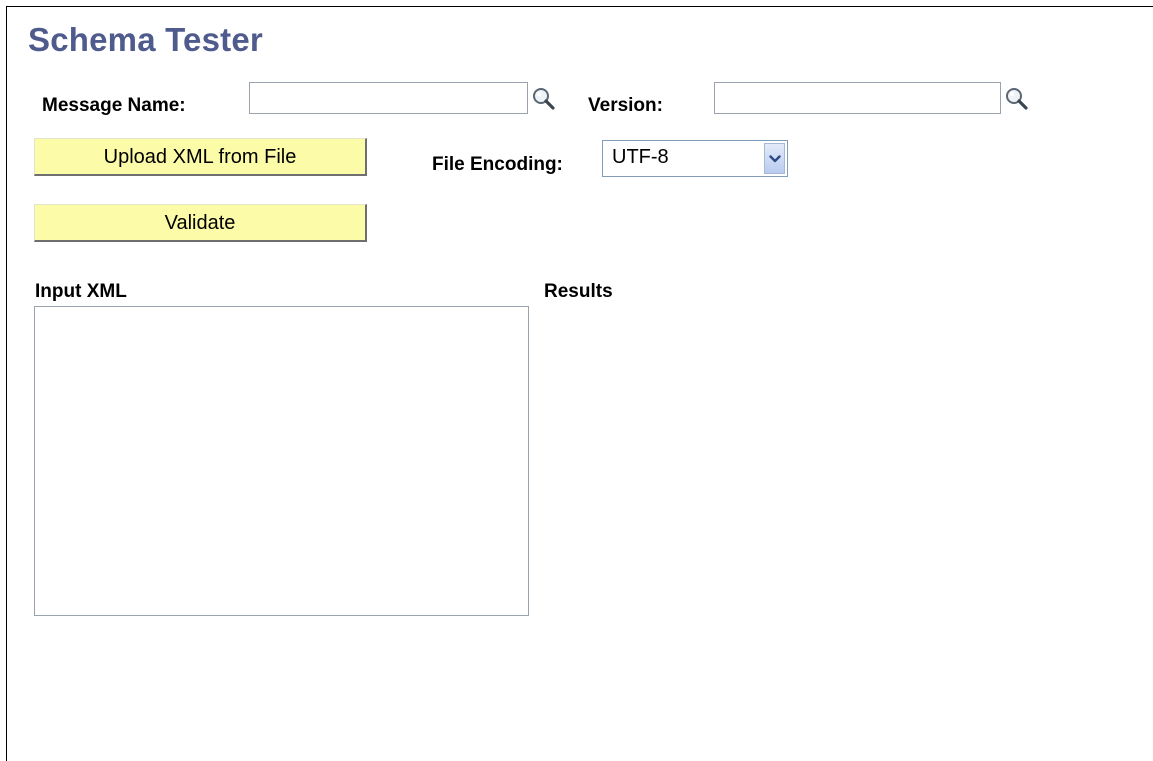  I want to click on file-encoding-label: File Encoding:, so click(497, 164).